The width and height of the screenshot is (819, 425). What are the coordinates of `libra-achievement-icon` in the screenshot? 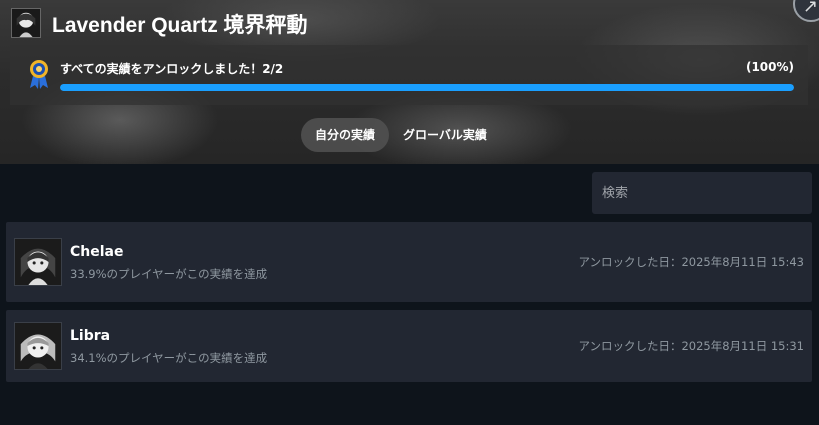 It's located at (38, 346).